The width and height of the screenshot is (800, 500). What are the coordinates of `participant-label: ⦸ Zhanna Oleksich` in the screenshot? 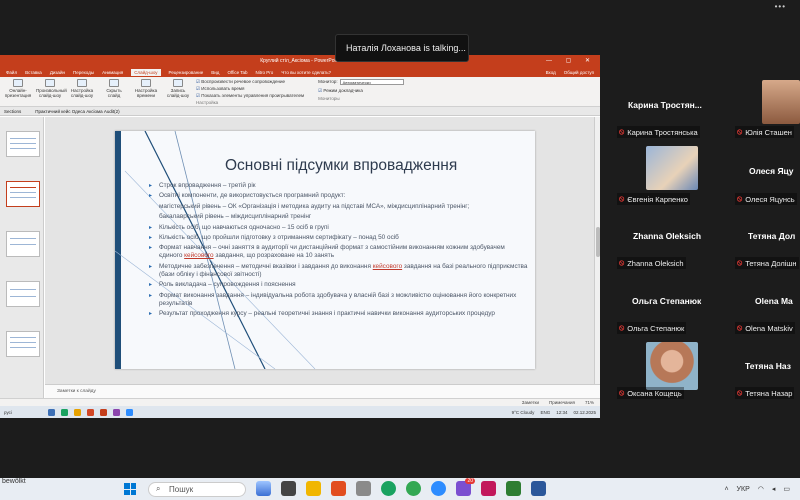 It's located at (651, 263).